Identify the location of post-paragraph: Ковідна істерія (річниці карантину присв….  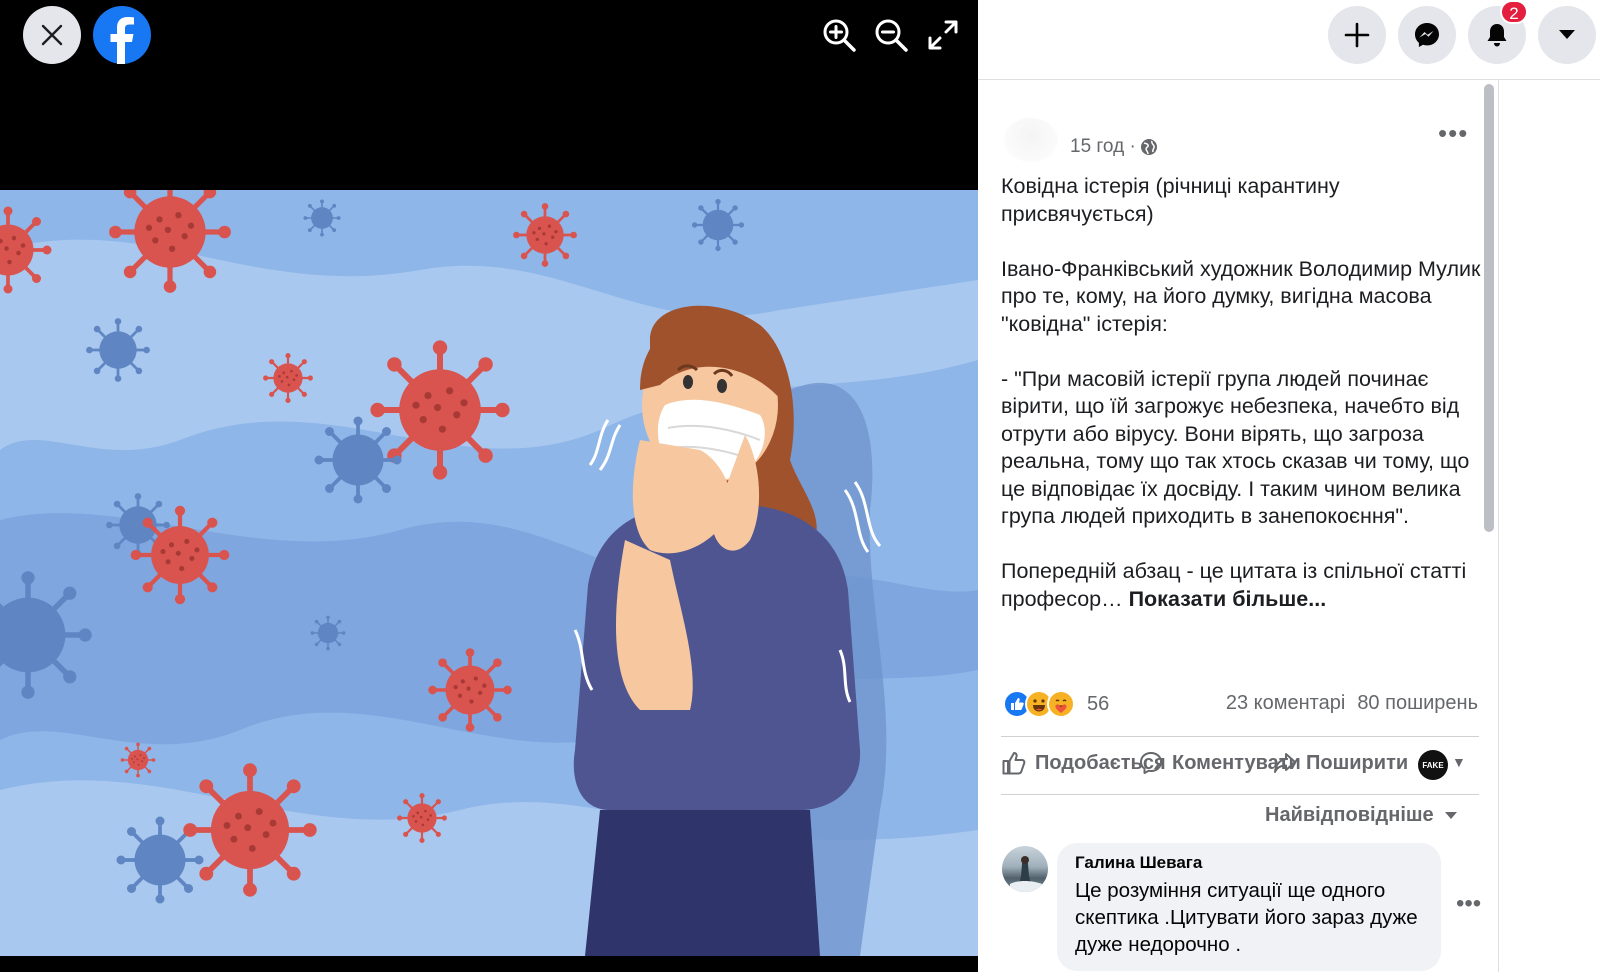
(1170, 200).